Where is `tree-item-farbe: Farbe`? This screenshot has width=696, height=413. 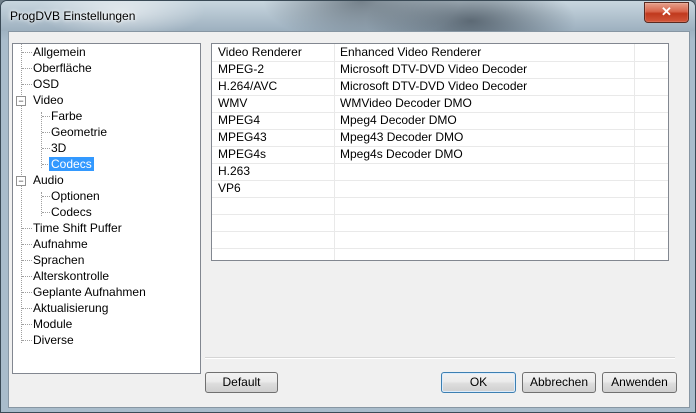
tree-item-farbe: Farbe is located at coordinates (66, 116).